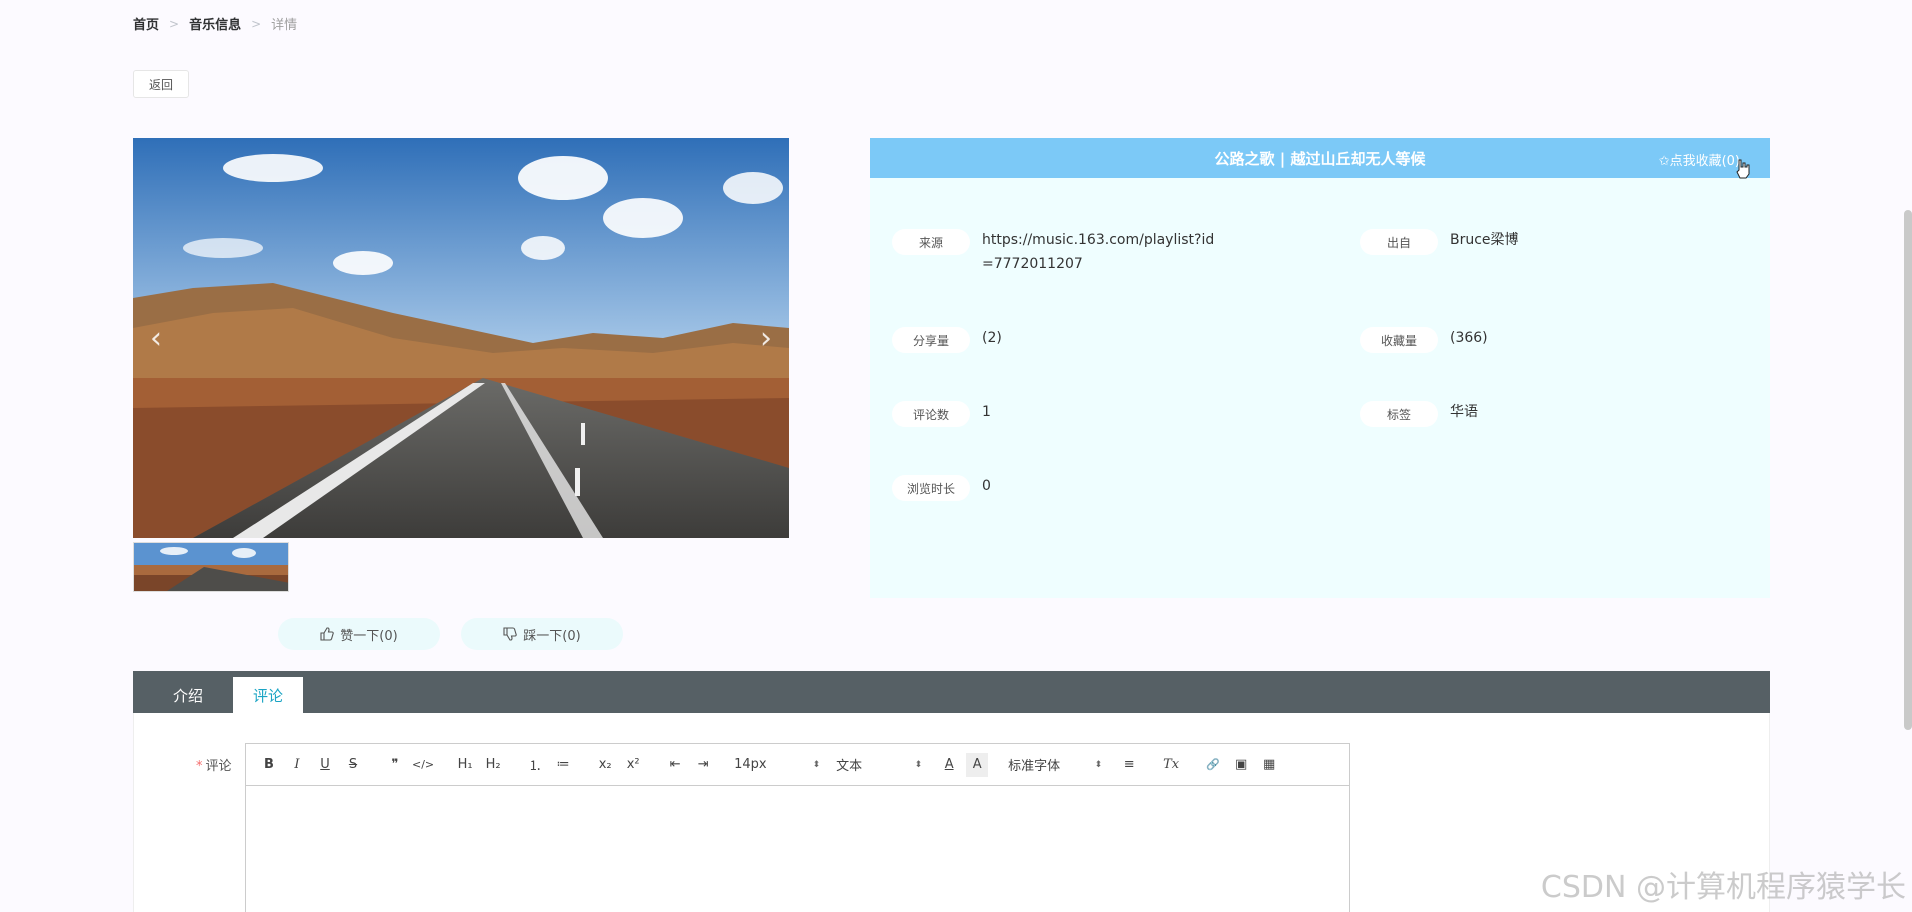 This screenshot has height=912, width=1912. Describe the element at coordinates (1034, 766) in the screenshot. I see `font-family-value: 标准字体` at that location.